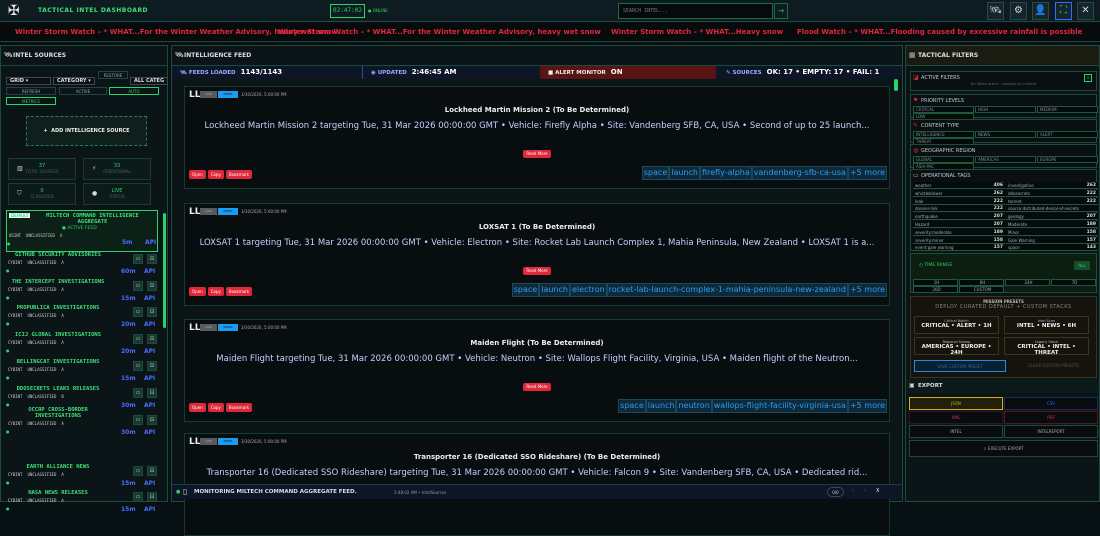 The height and width of the screenshot is (536, 1100). I want to click on sort-select: CATEGORY ▾, so click(74, 81).